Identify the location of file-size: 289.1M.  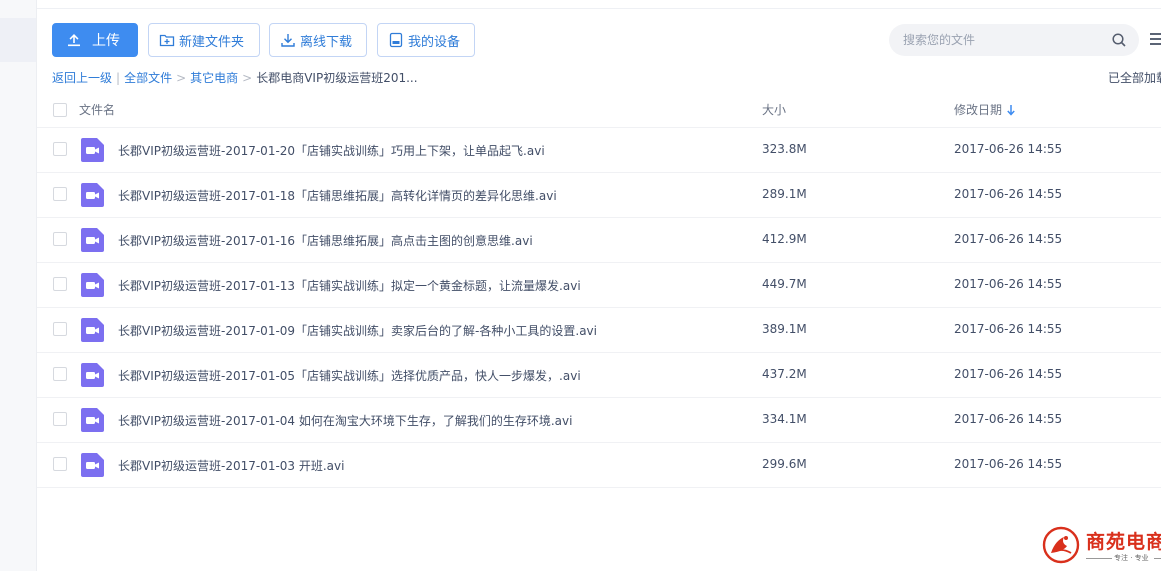
(784, 194).